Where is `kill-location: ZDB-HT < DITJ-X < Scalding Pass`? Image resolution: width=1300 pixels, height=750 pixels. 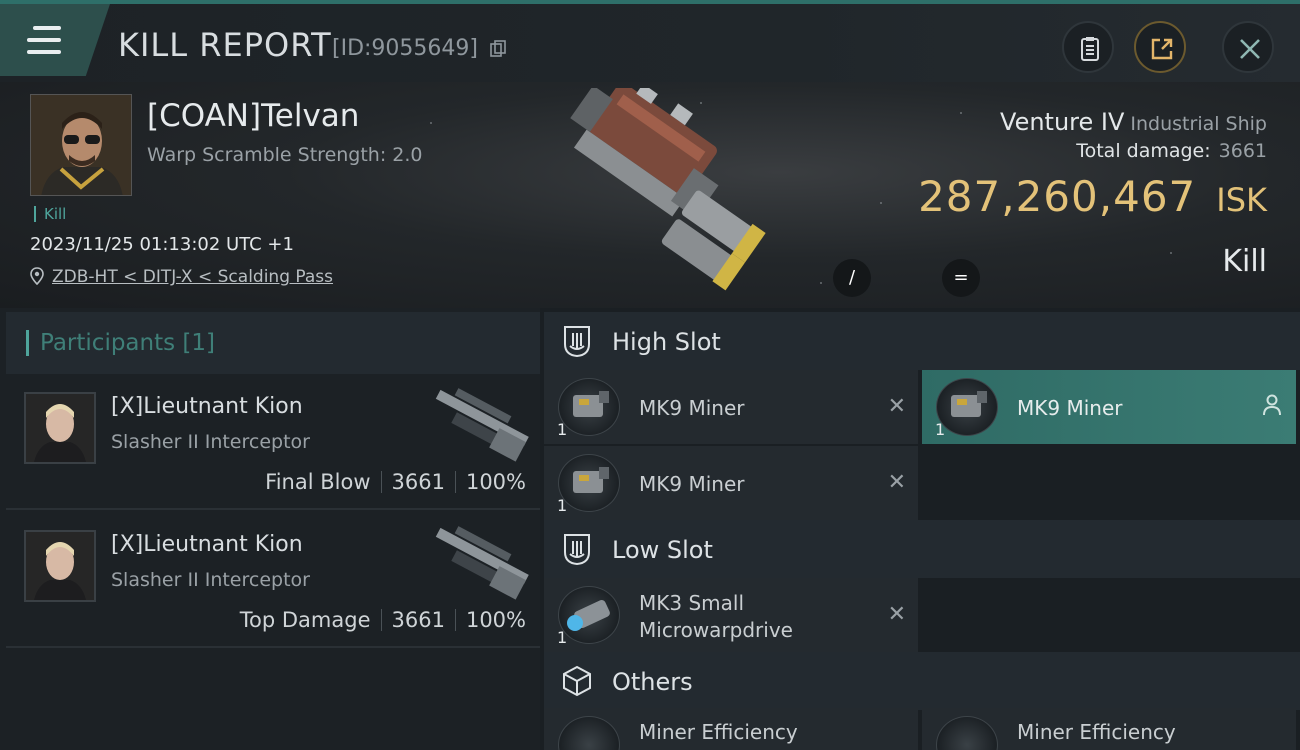
kill-location: ZDB-HT < DITJ-X < Scalding Pass is located at coordinates (181, 277).